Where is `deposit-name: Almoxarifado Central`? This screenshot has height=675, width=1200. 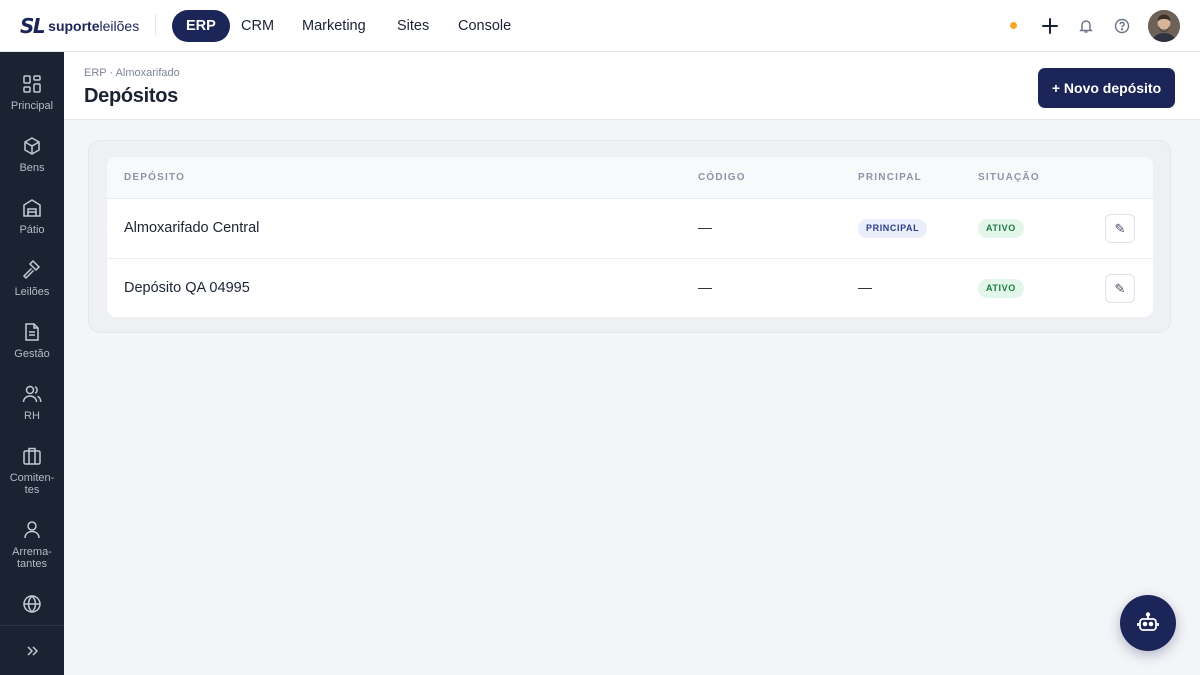 deposit-name: Almoxarifado Central is located at coordinates (192, 228).